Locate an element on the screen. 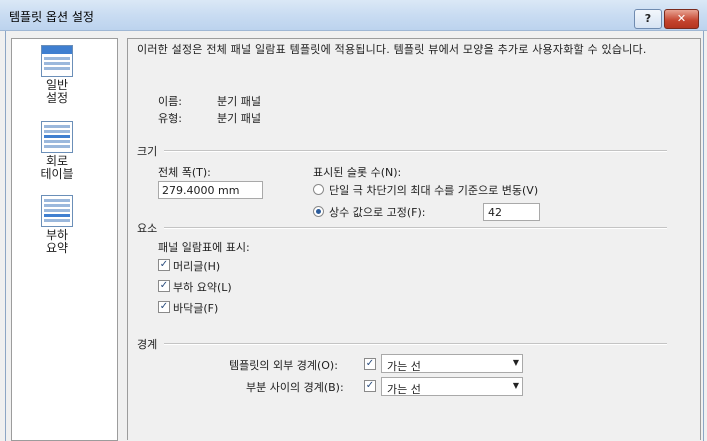 The image size is (707, 441). sidebar-item-label: 부하 요약 is located at coordinates (57, 241).